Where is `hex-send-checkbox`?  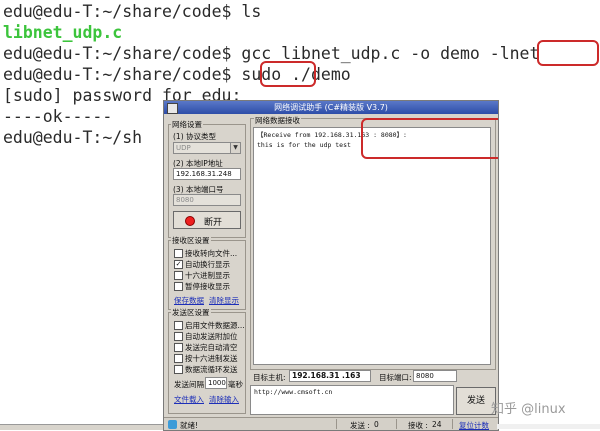
hex-send-checkbox is located at coordinates (178, 358).